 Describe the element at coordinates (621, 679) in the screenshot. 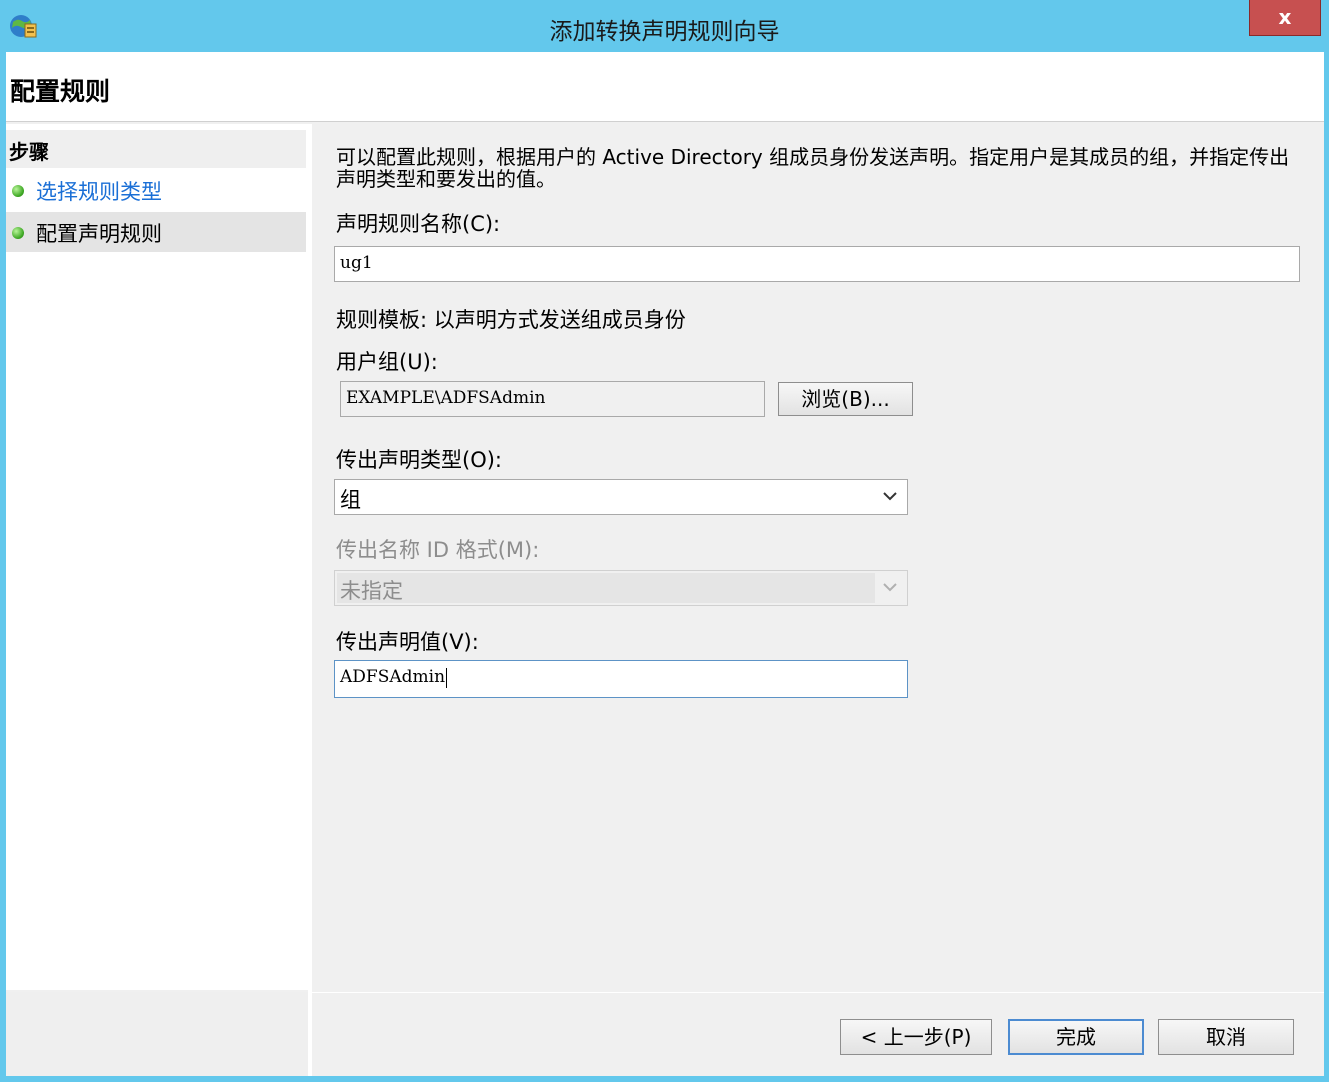

I see `claim-value-input: ADFSAdmin` at that location.